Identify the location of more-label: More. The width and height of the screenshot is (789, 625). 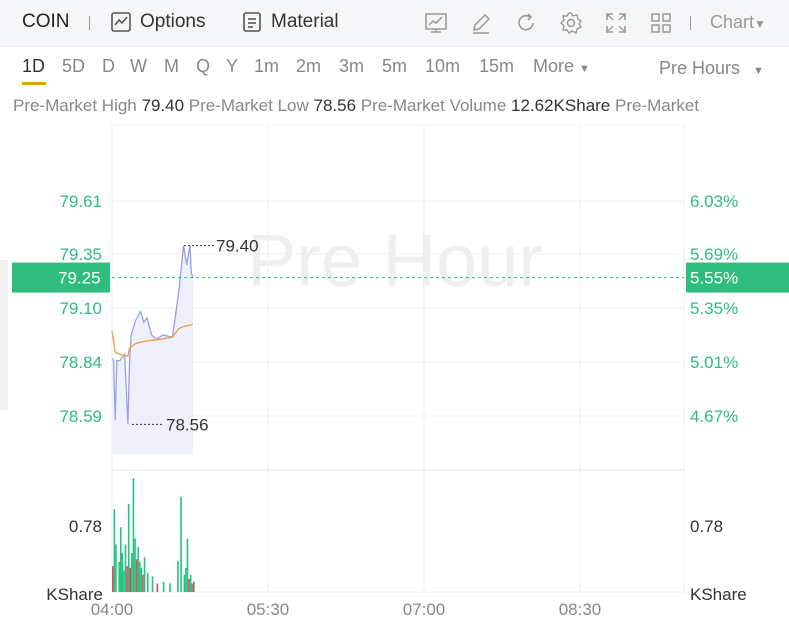
(554, 66).